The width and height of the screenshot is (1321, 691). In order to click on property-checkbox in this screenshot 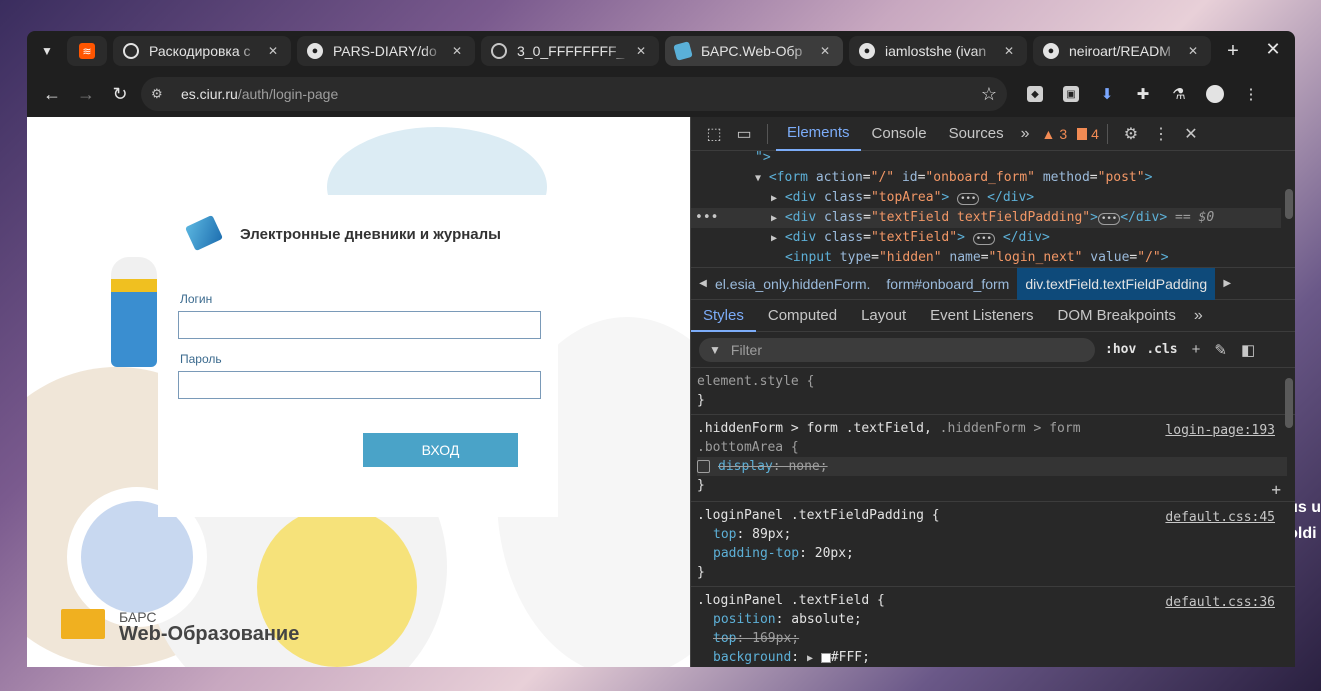, I will do `click(703, 466)`.